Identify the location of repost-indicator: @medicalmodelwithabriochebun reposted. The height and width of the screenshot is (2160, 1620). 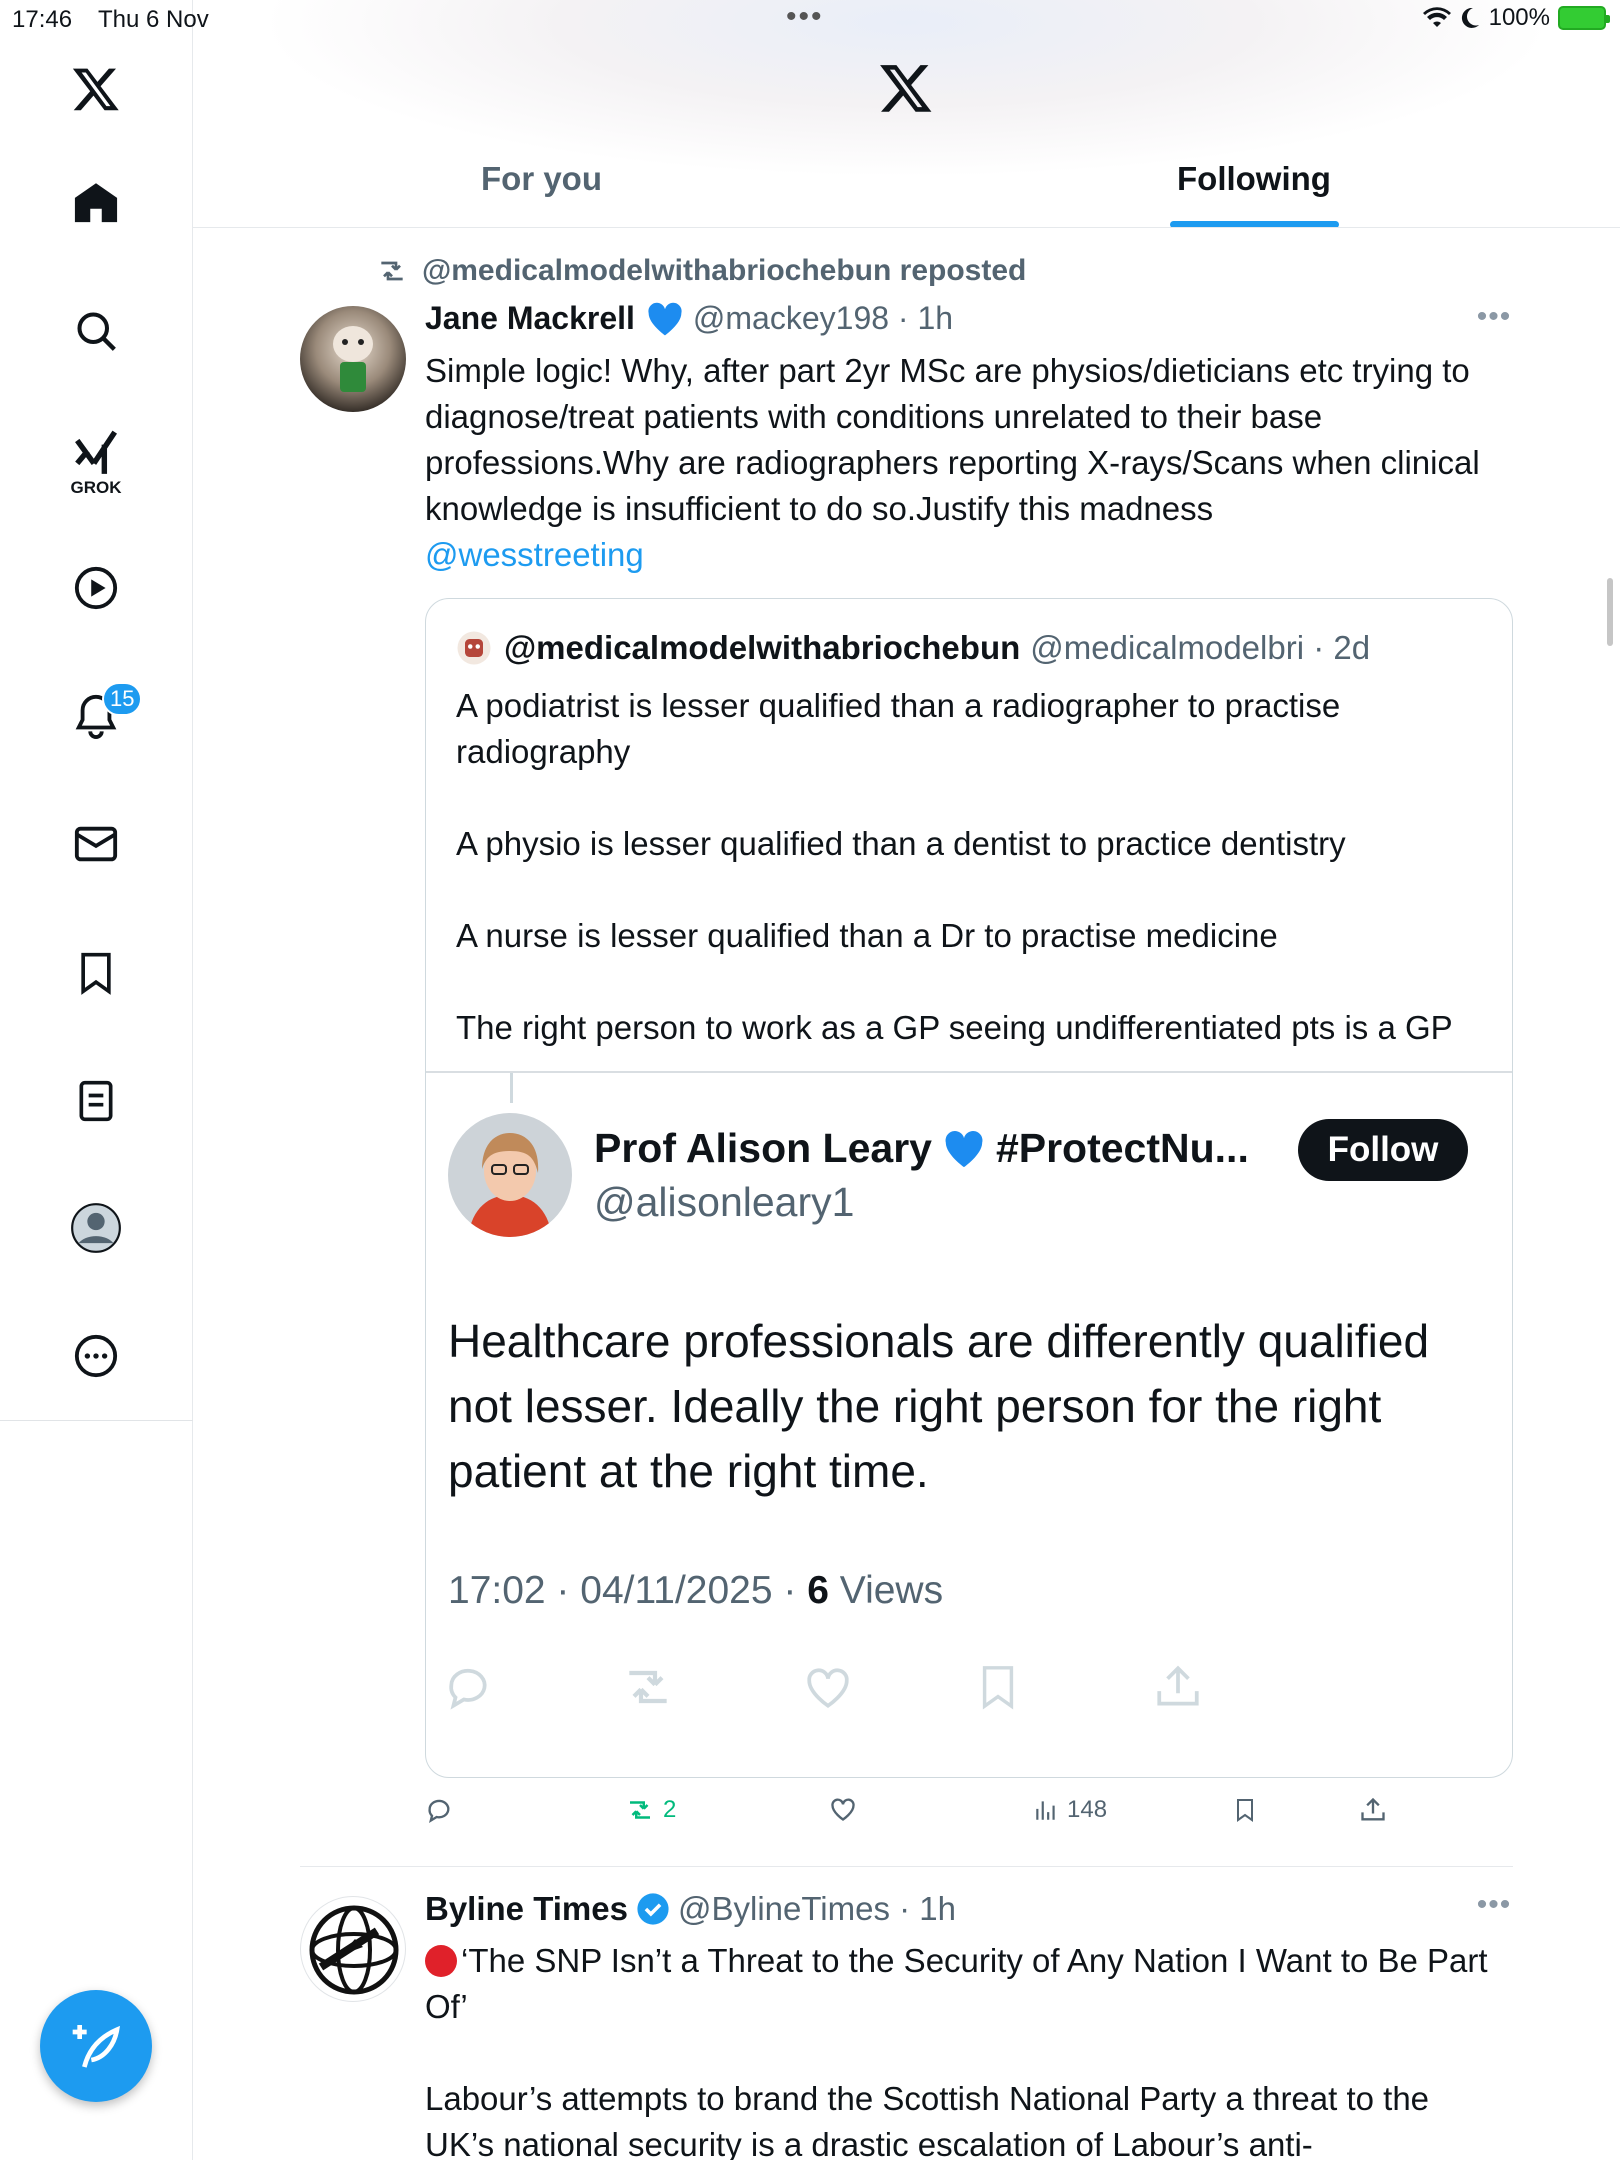
(701, 271).